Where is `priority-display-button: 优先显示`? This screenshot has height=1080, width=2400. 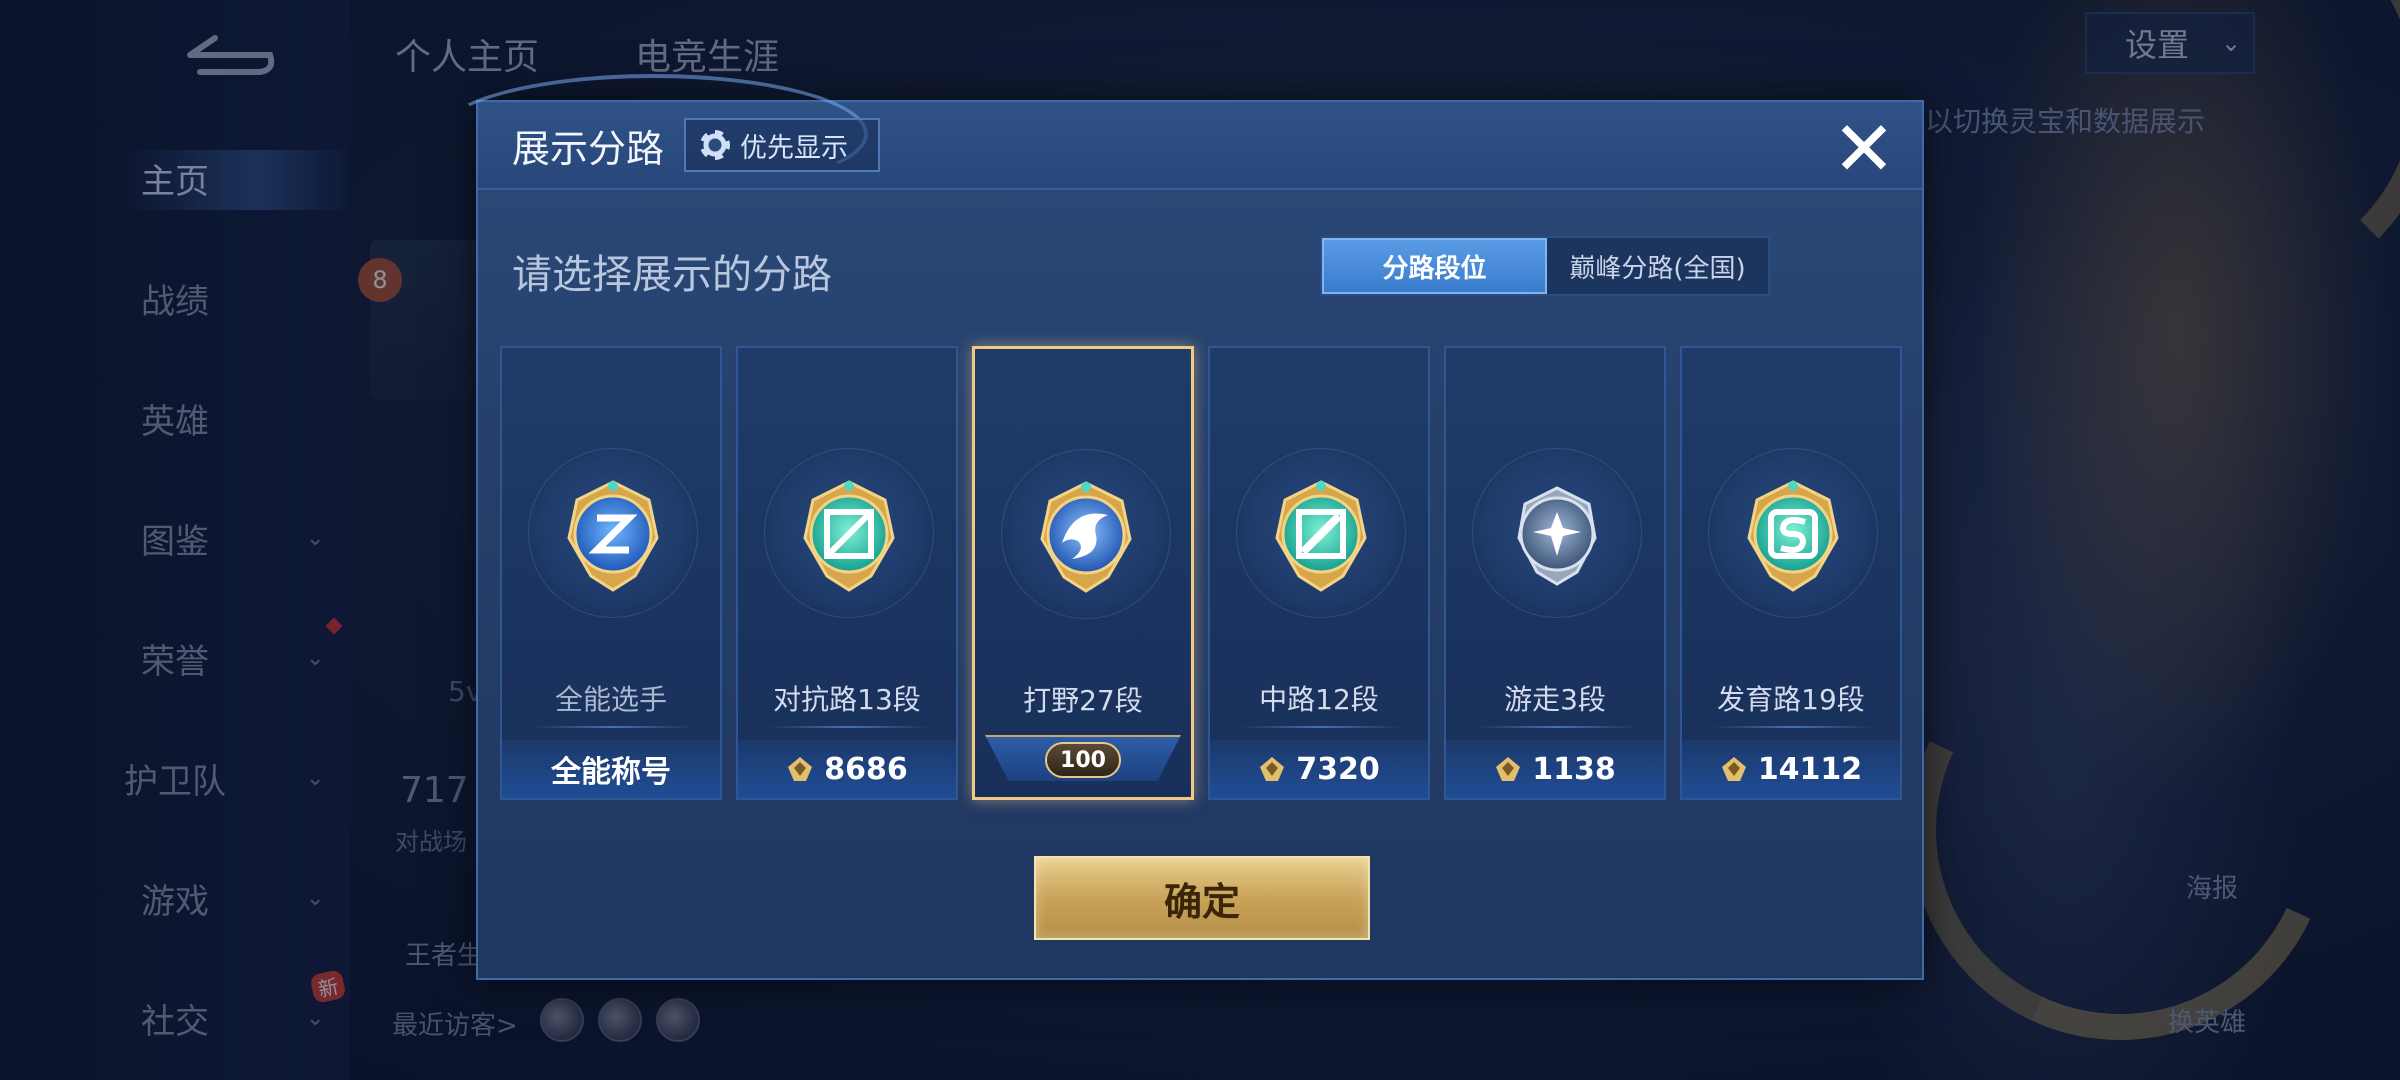
priority-display-button: 优先显示 is located at coordinates (782, 145).